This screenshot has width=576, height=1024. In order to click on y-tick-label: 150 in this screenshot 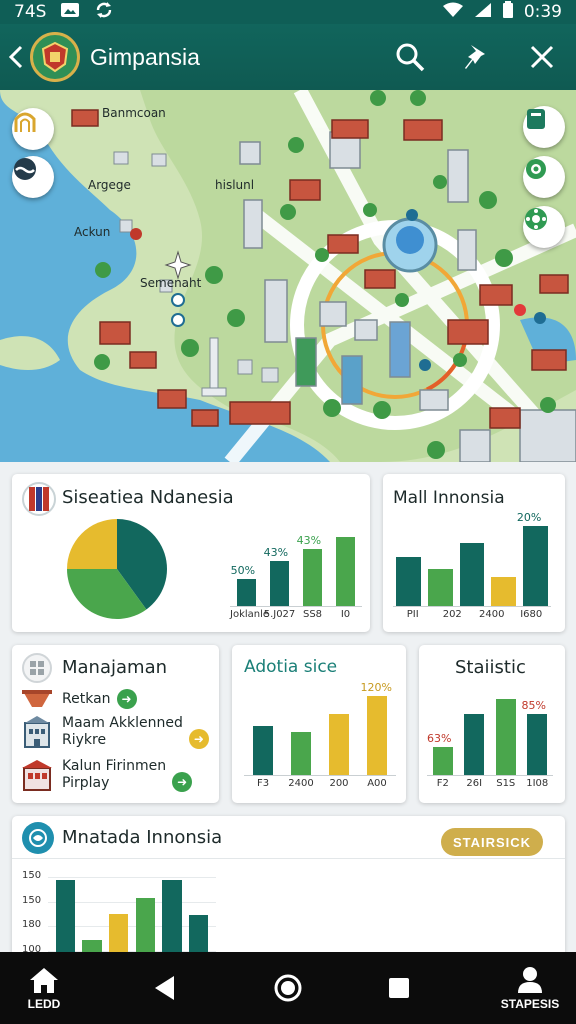, I will do `click(32, 900)`.